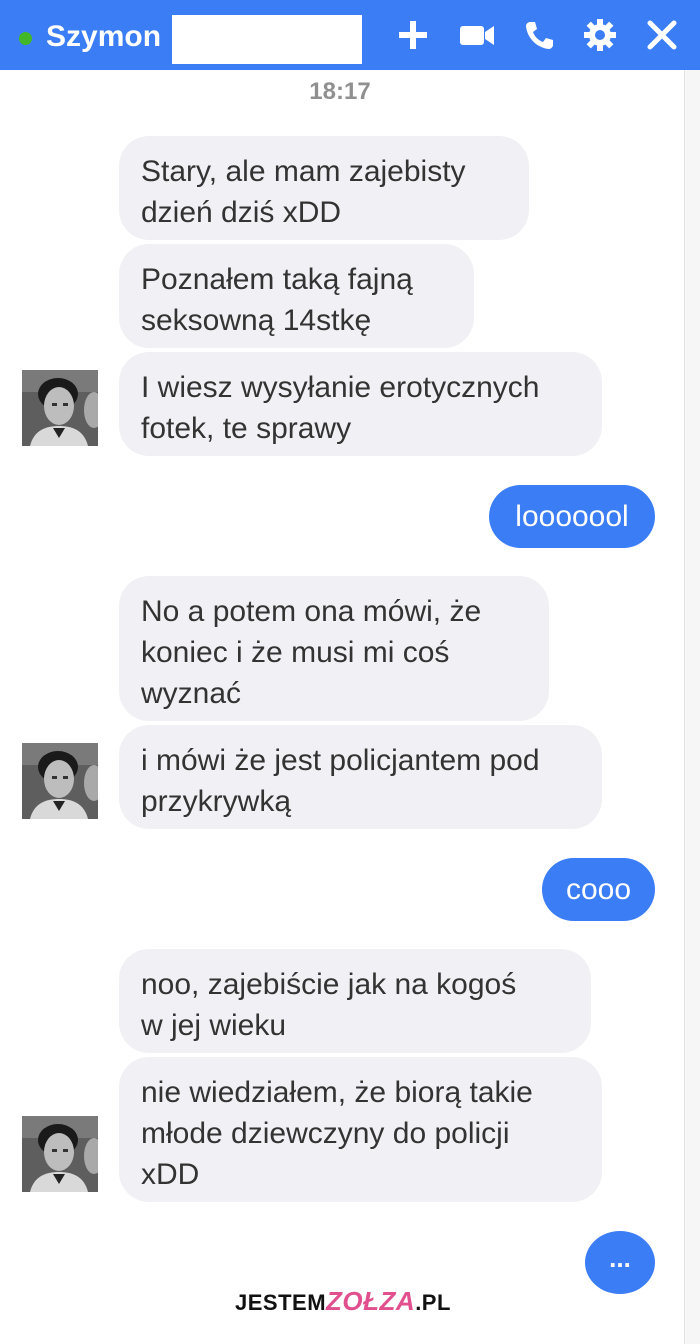 The height and width of the screenshot is (1344, 700). What do you see at coordinates (572, 516) in the screenshot?
I see `outgoing-message: looooool` at bounding box center [572, 516].